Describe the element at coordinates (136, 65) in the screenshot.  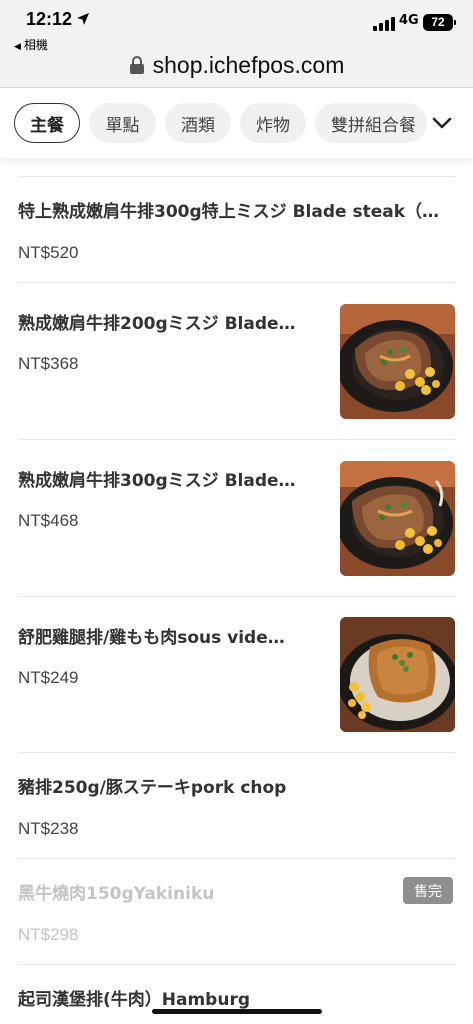
I see `lock-icon` at that location.